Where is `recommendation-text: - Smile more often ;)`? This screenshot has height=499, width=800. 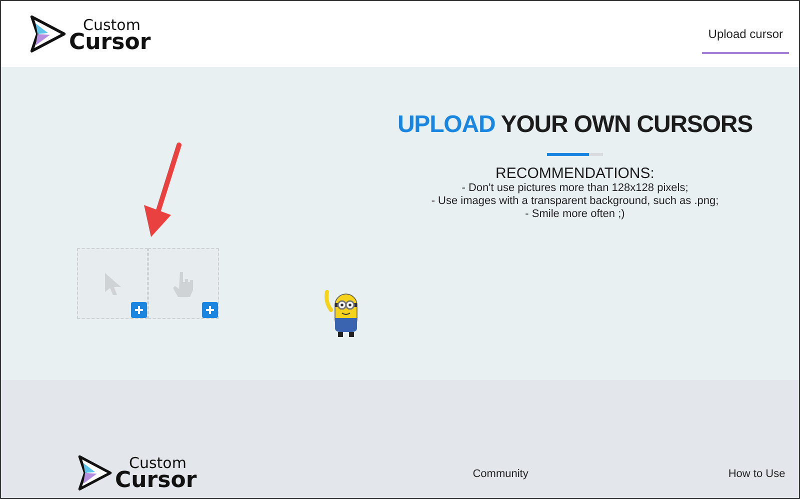 recommendation-text: - Smile more often ;) is located at coordinates (575, 214).